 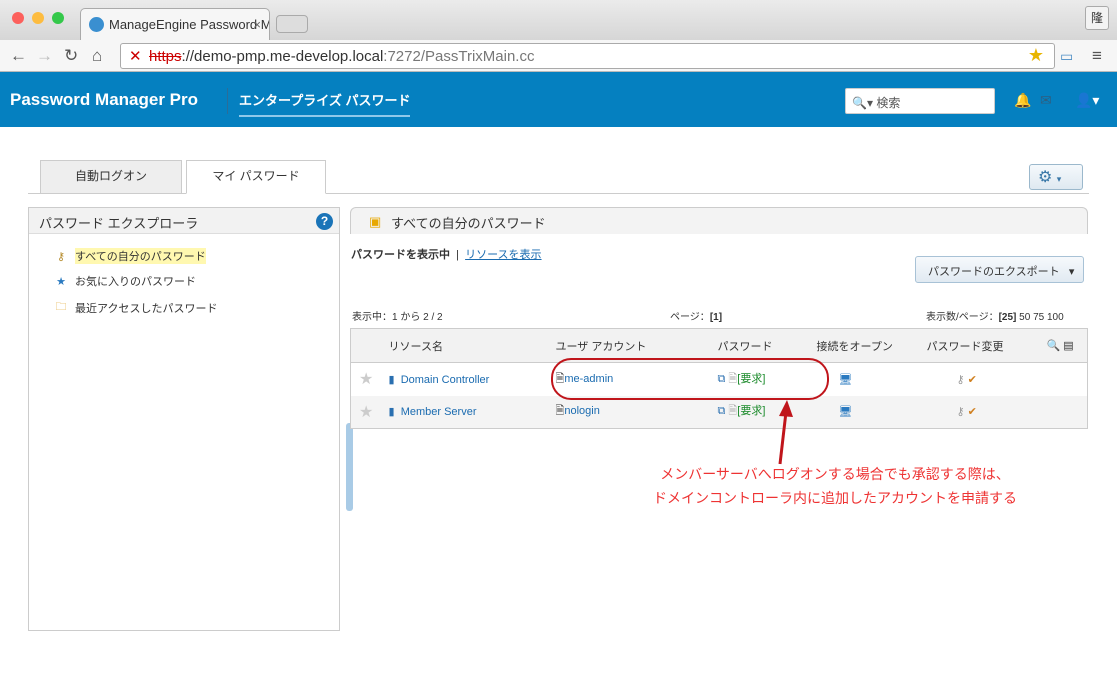 I want to click on mail-icon: ✉, so click(x=1046, y=100).